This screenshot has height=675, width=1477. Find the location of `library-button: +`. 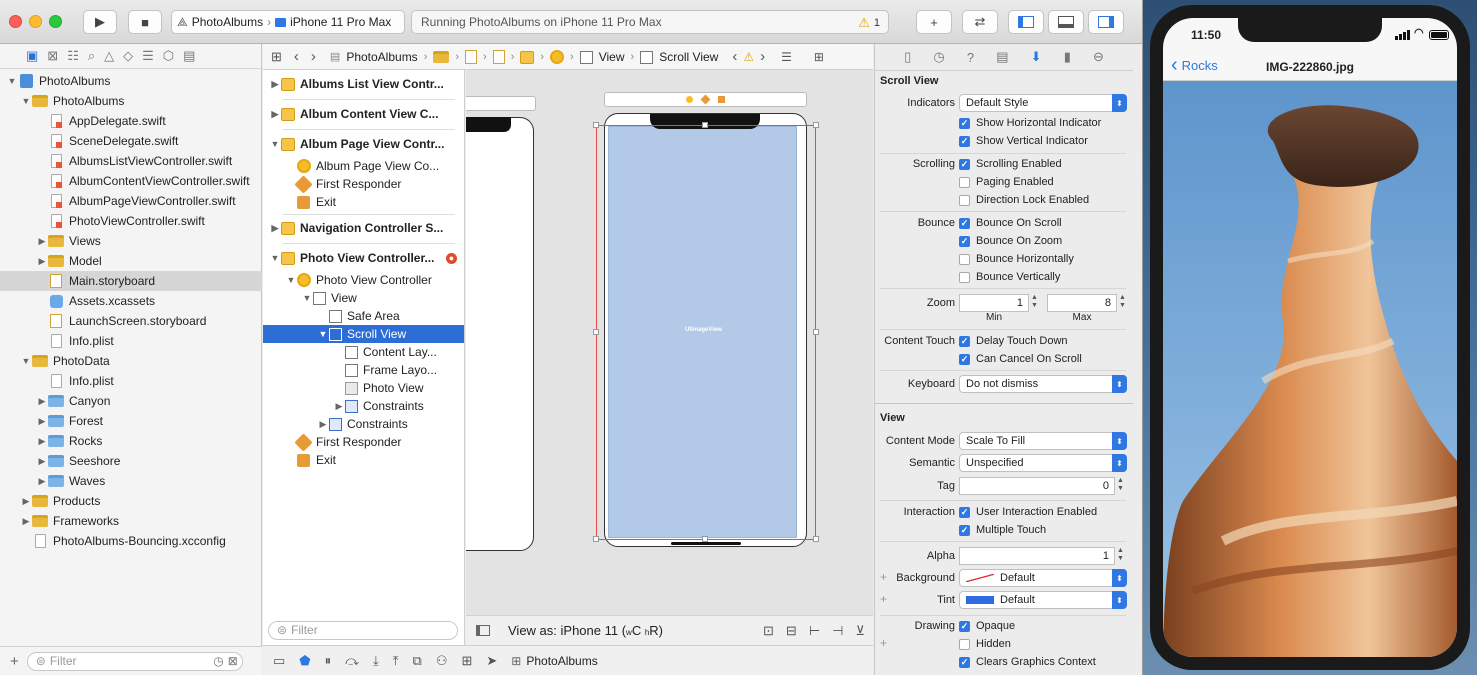

library-button: + is located at coordinates (934, 22).